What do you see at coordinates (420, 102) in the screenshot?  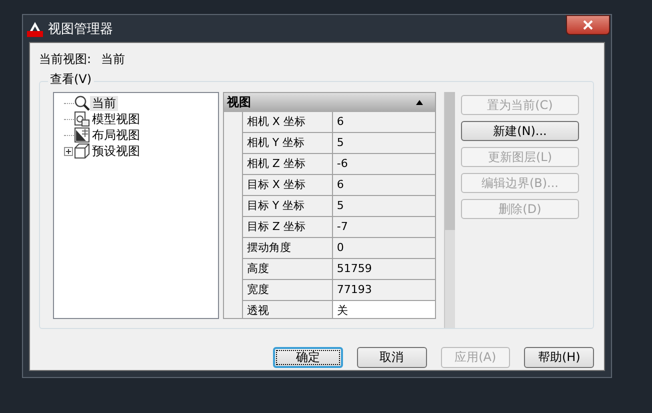 I see `collapse-icon` at bounding box center [420, 102].